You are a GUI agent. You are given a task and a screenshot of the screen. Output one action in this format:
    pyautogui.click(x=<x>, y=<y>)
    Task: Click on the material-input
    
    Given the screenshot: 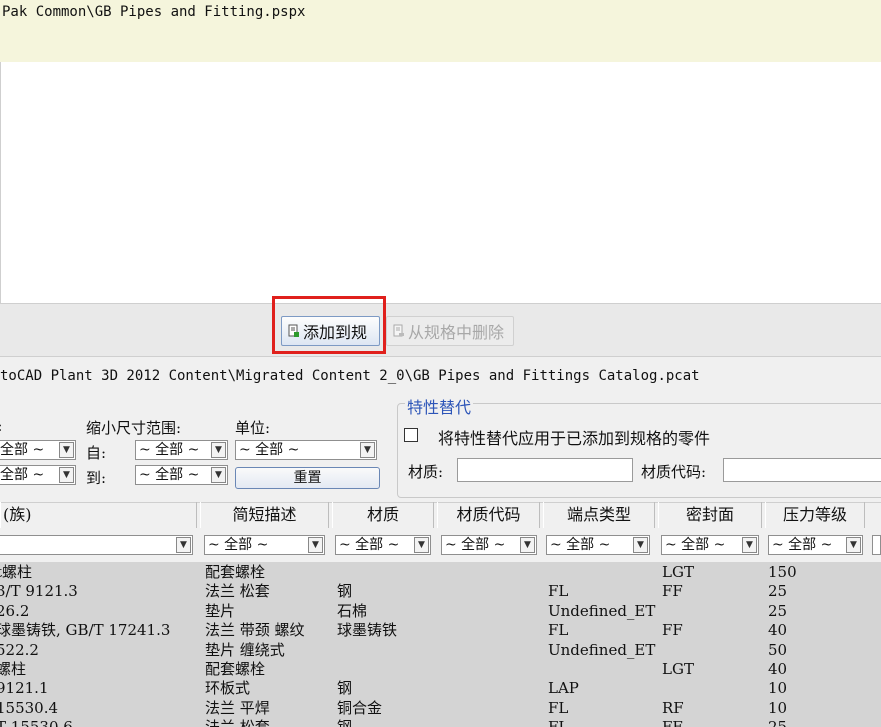 What is the action you would take?
    pyautogui.click(x=545, y=470)
    